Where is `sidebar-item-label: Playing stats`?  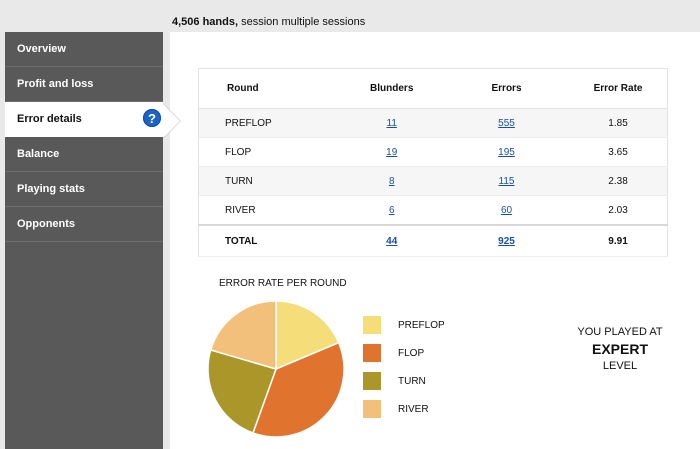
sidebar-item-label: Playing stats is located at coordinates (51, 189).